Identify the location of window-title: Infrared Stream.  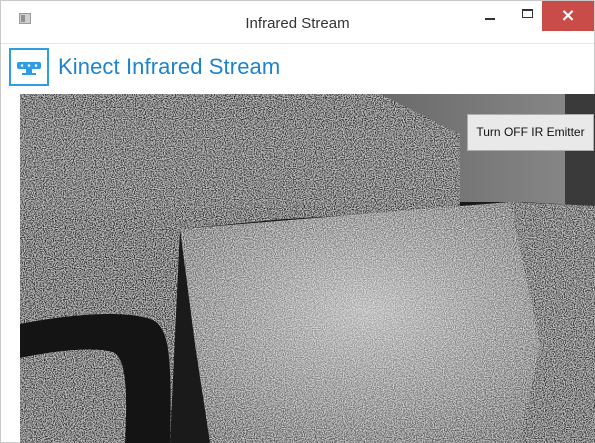
(297, 23).